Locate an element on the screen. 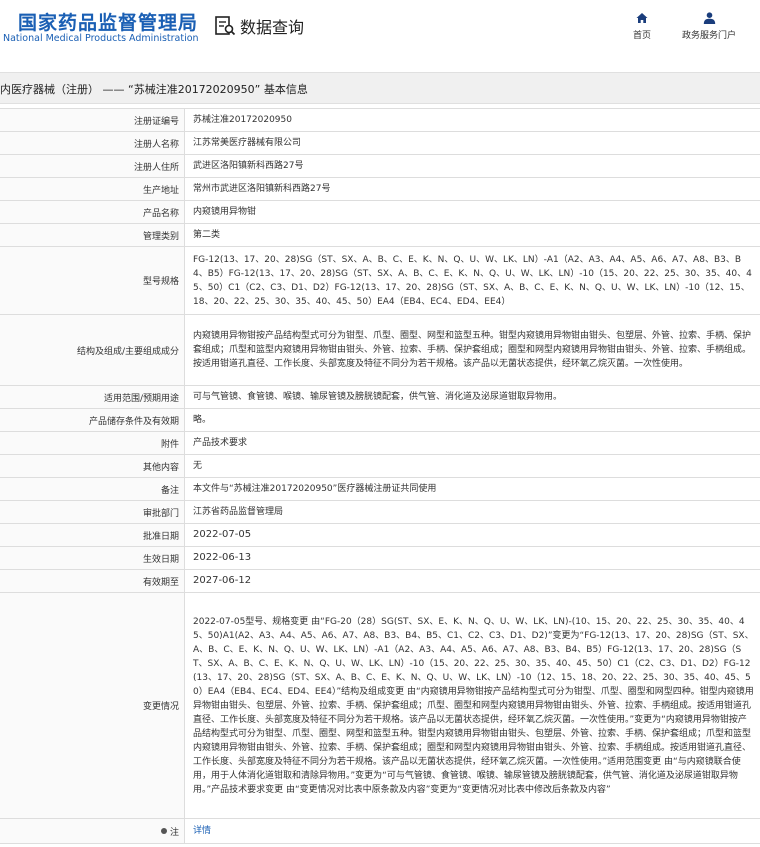 This screenshot has height=847, width=760. field-label: 注 is located at coordinates (92, 831).